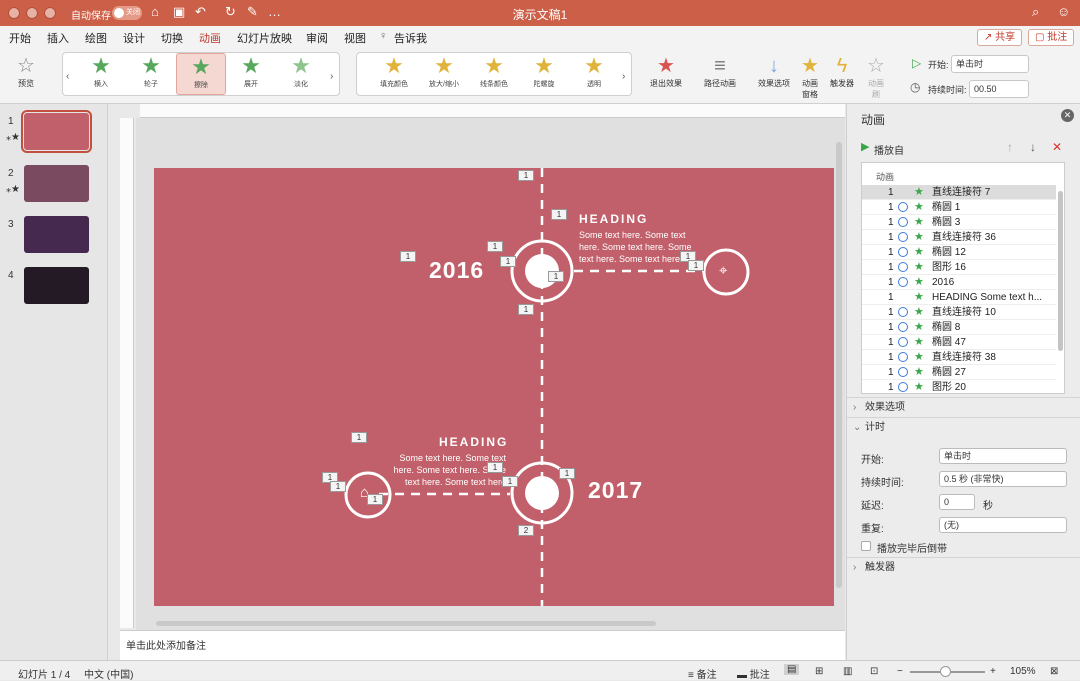  What do you see at coordinates (456, 270) in the screenshot?
I see `year-2016: 2016` at bounding box center [456, 270].